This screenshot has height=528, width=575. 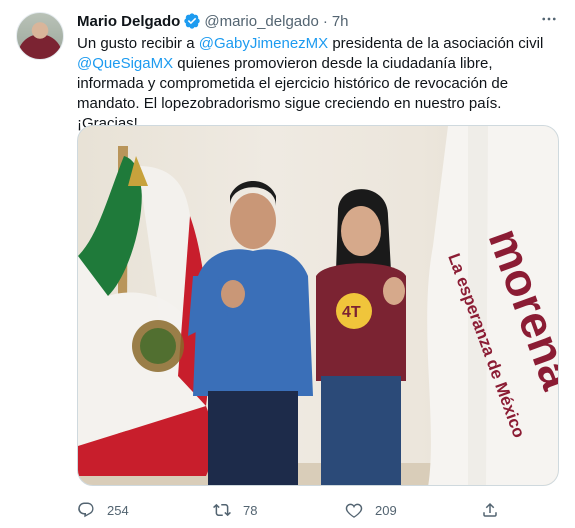 What do you see at coordinates (549, 19) in the screenshot?
I see `more-icon` at bounding box center [549, 19].